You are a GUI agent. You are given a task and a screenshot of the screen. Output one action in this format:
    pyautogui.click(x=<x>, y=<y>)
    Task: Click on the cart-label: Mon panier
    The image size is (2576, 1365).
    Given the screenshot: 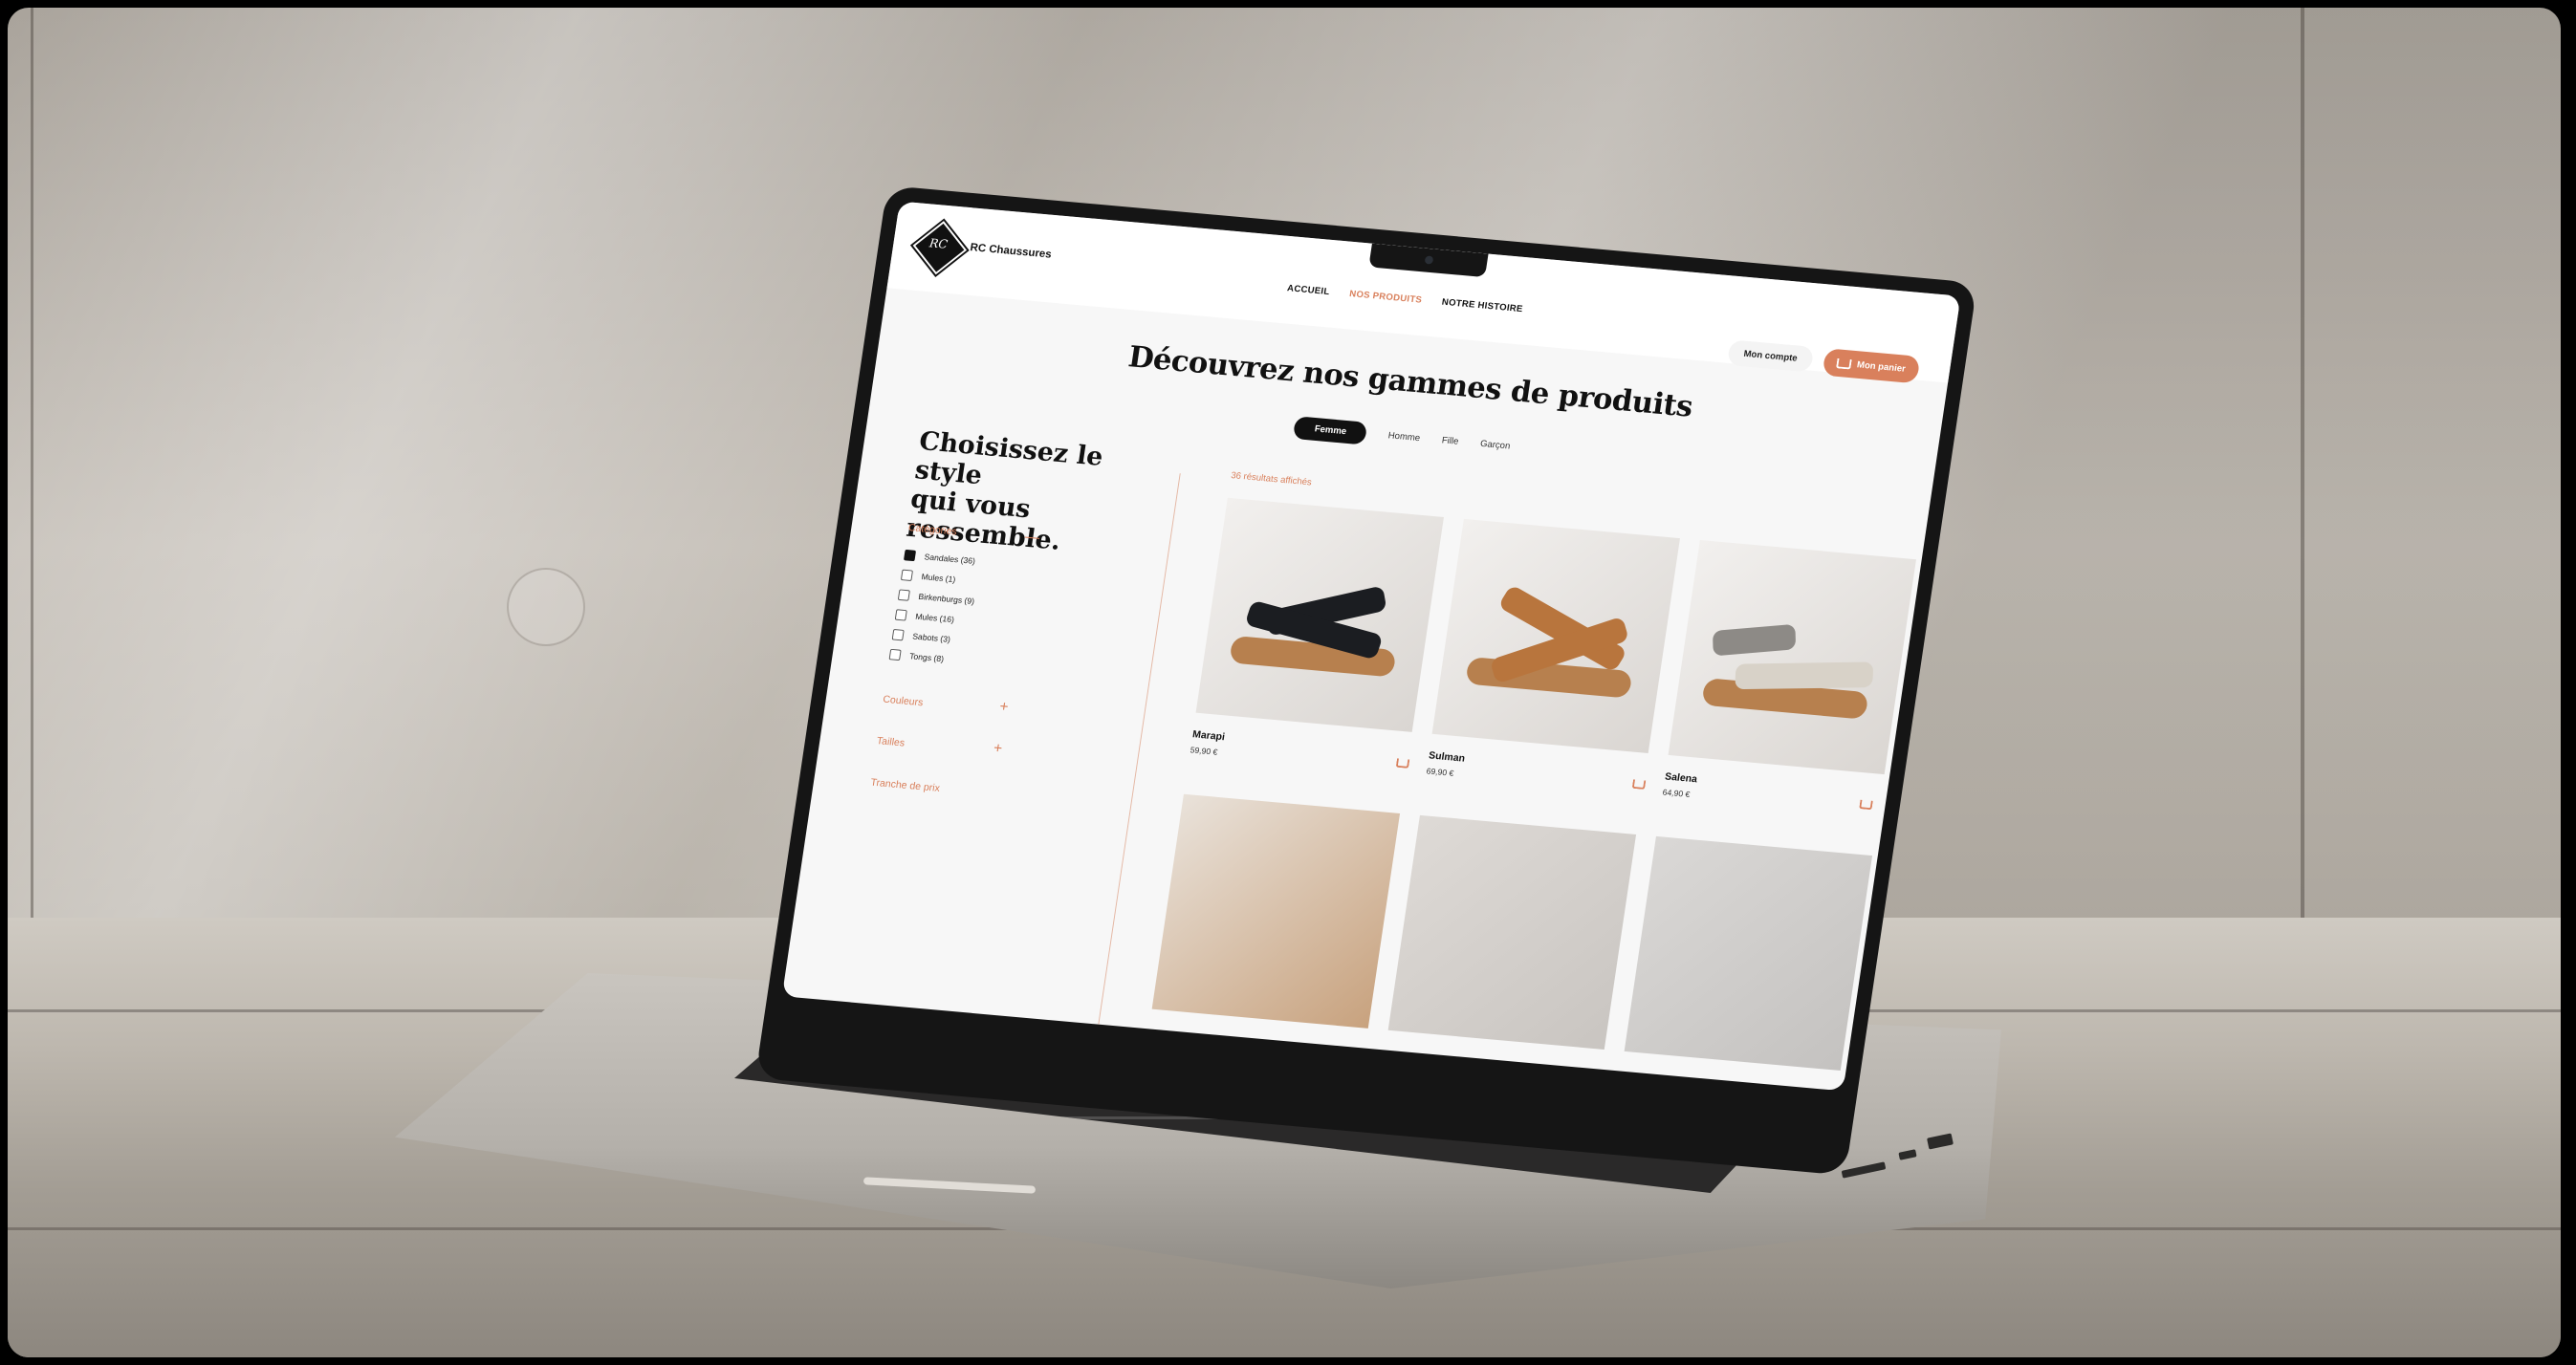 What is the action you would take?
    pyautogui.click(x=1881, y=367)
    